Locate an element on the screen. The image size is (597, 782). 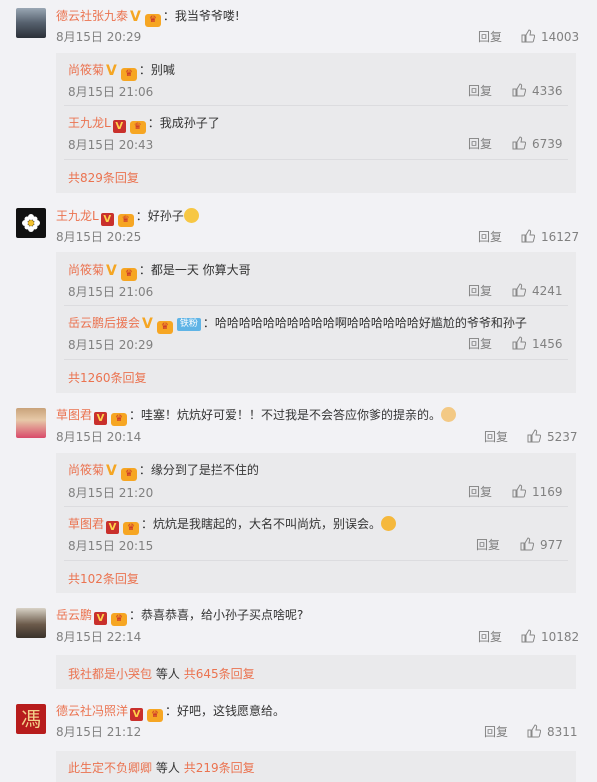
like-button: 1456 is located at coordinates (537, 344).